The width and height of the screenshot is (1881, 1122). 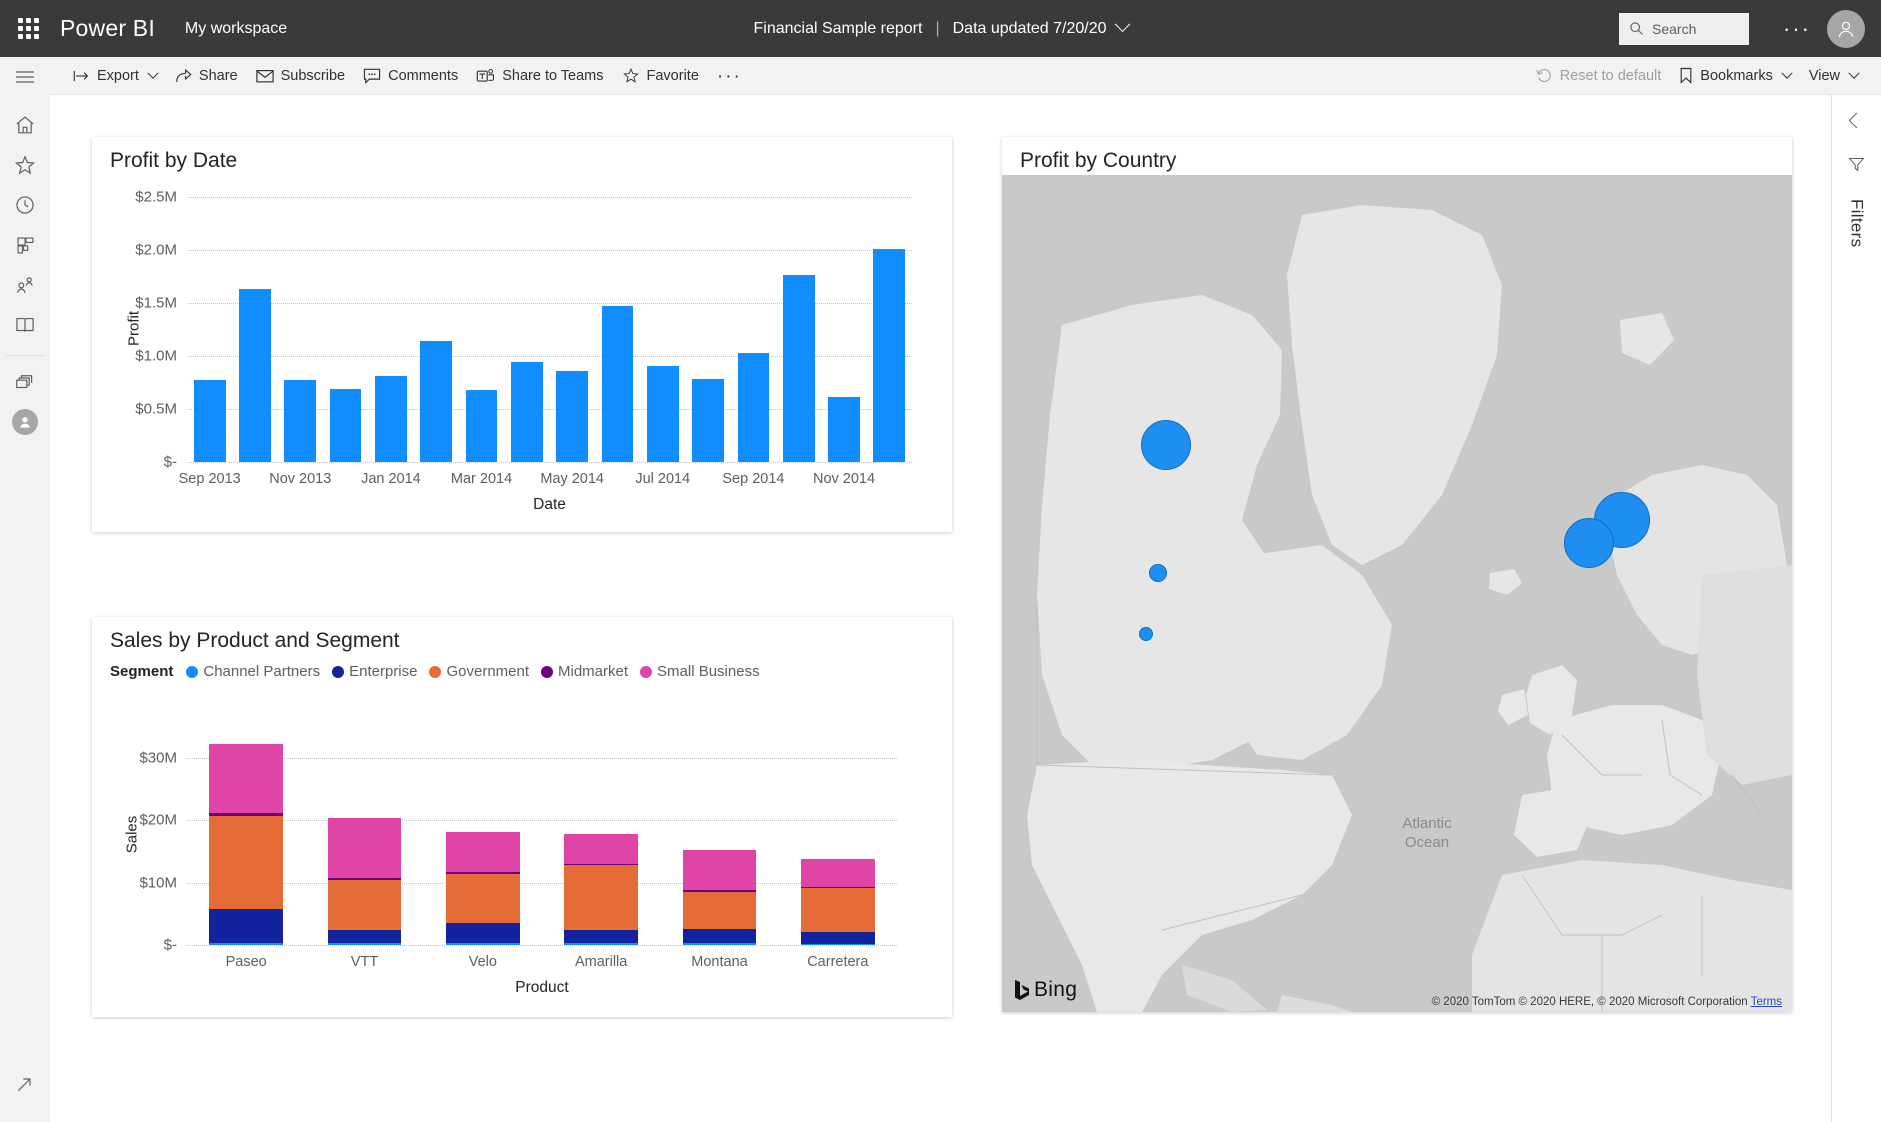 I want to click on legend-item: Small Business, so click(x=700, y=671).